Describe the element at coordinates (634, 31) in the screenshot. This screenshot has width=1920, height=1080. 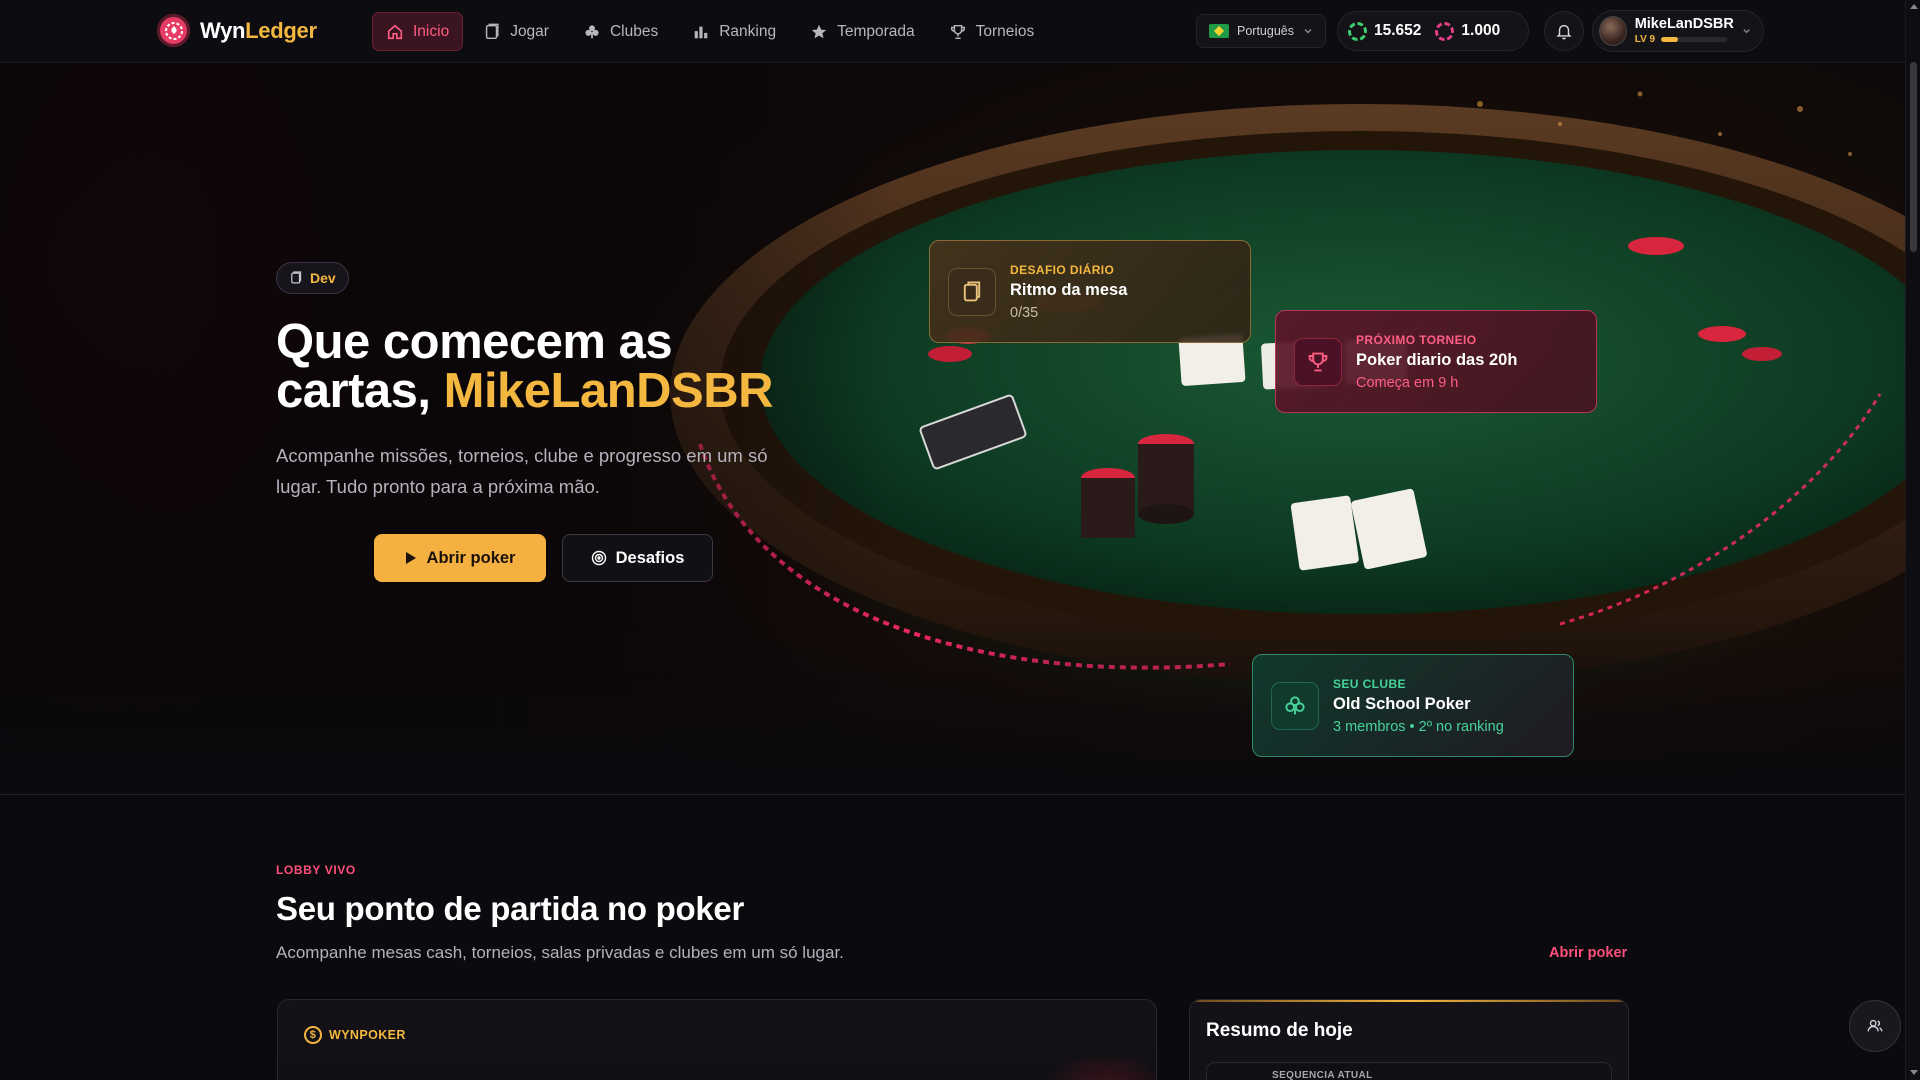
I see `nav-label: Clubes` at that location.